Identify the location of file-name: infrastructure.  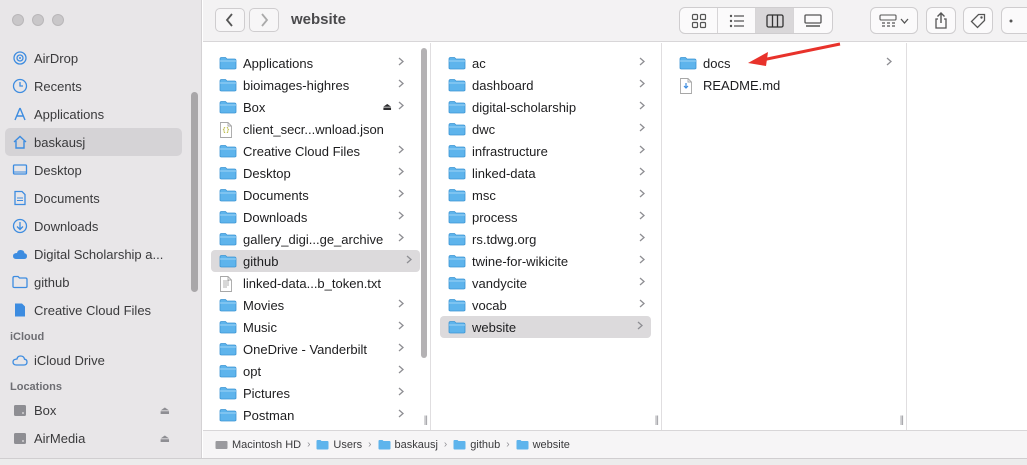
(510, 151).